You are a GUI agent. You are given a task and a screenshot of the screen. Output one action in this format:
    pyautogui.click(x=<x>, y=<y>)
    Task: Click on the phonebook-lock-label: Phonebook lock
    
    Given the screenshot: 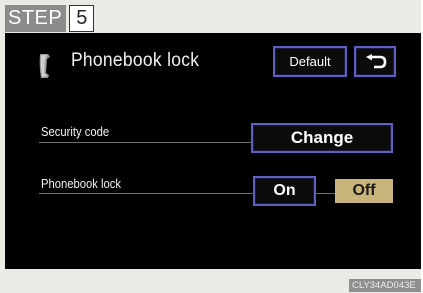 What is the action you would take?
    pyautogui.click(x=81, y=184)
    